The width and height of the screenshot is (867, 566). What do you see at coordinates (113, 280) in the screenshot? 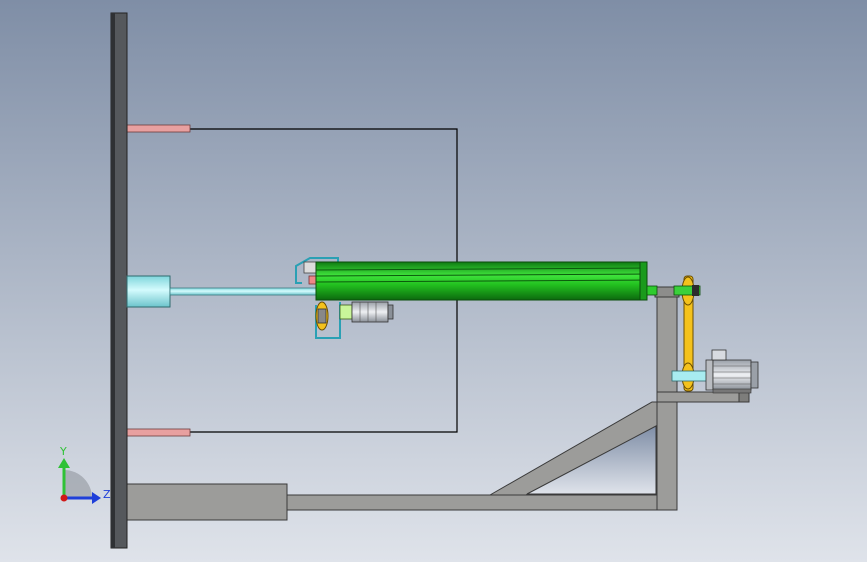
I see `wall-plate-edge` at bounding box center [113, 280].